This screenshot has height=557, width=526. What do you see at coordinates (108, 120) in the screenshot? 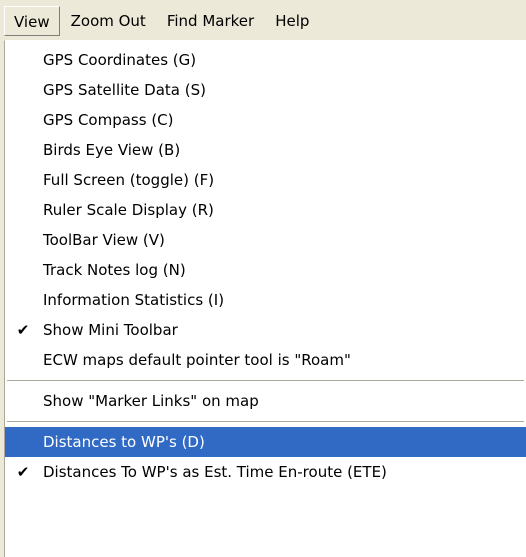
I see `menu-item-label: GPS Compass (C)` at bounding box center [108, 120].